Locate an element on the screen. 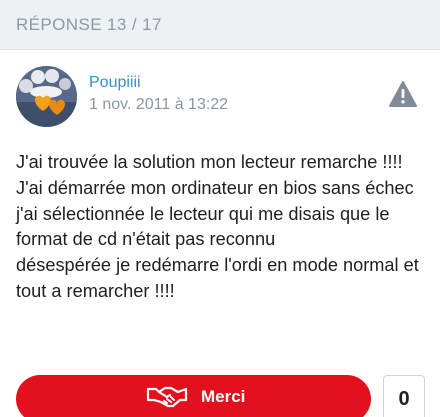  merci-button-content: Merci is located at coordinates (193, 395).